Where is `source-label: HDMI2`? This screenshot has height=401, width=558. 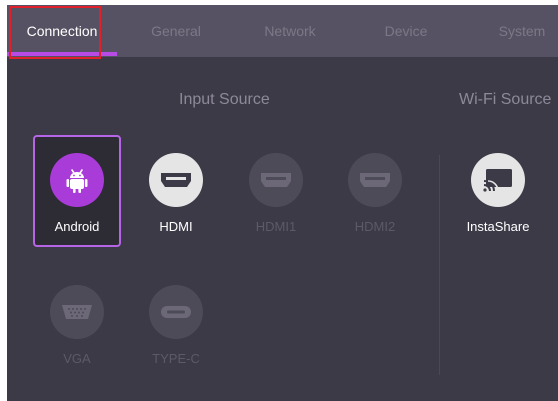 source-label: HDMI2 is located at coordinates (375, 226).